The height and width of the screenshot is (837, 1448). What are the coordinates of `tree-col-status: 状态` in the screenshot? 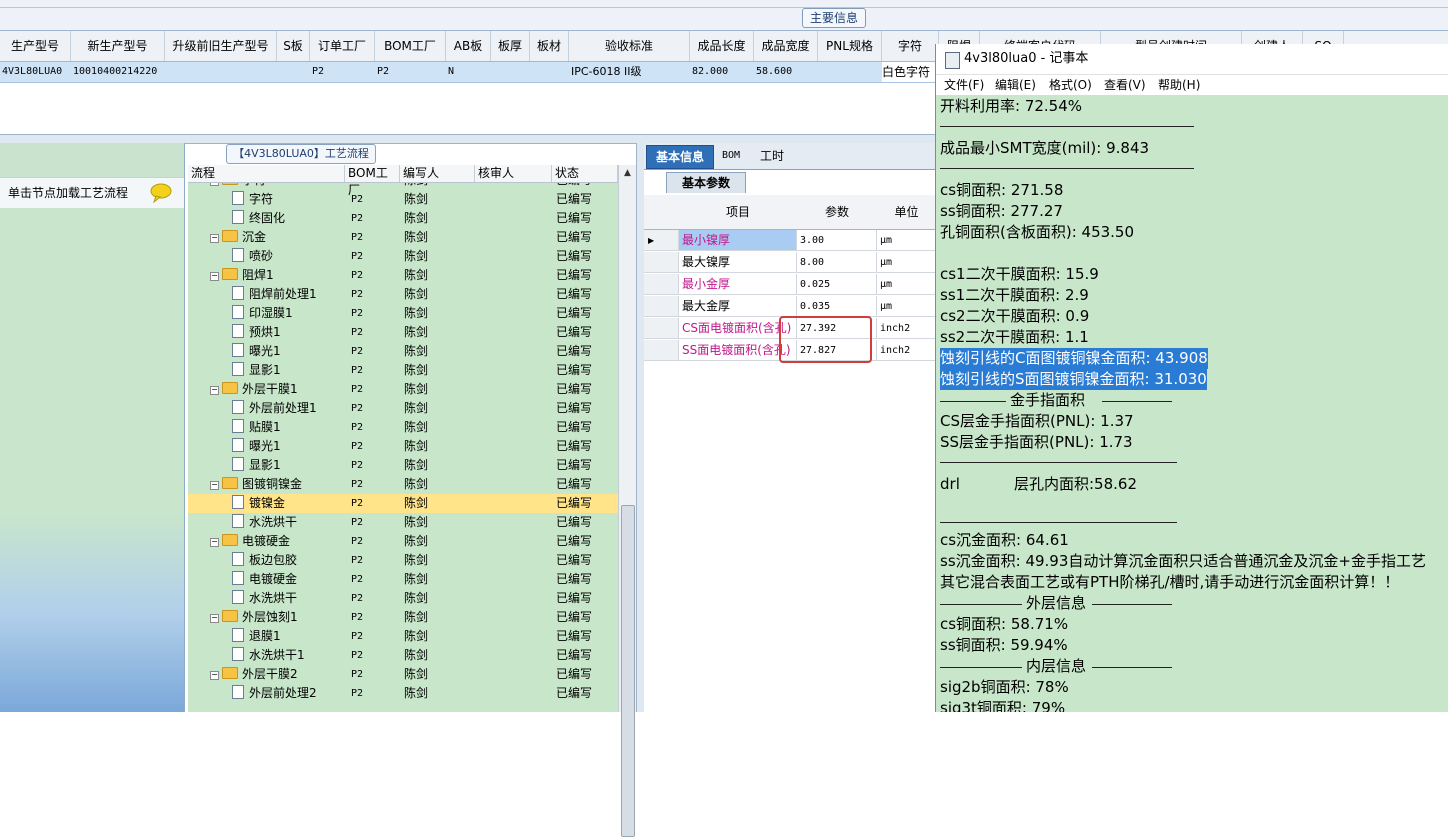 It's located at (585, 173).